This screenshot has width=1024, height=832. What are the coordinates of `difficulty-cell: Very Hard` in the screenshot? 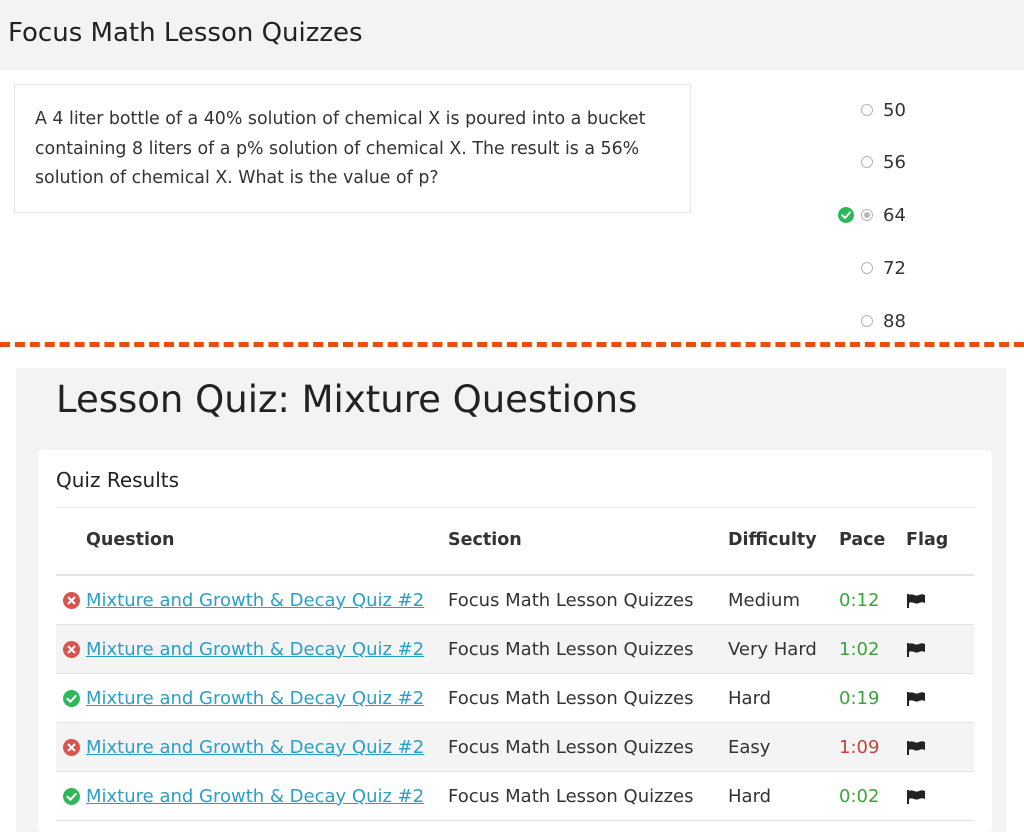 It's located at (783, 649).